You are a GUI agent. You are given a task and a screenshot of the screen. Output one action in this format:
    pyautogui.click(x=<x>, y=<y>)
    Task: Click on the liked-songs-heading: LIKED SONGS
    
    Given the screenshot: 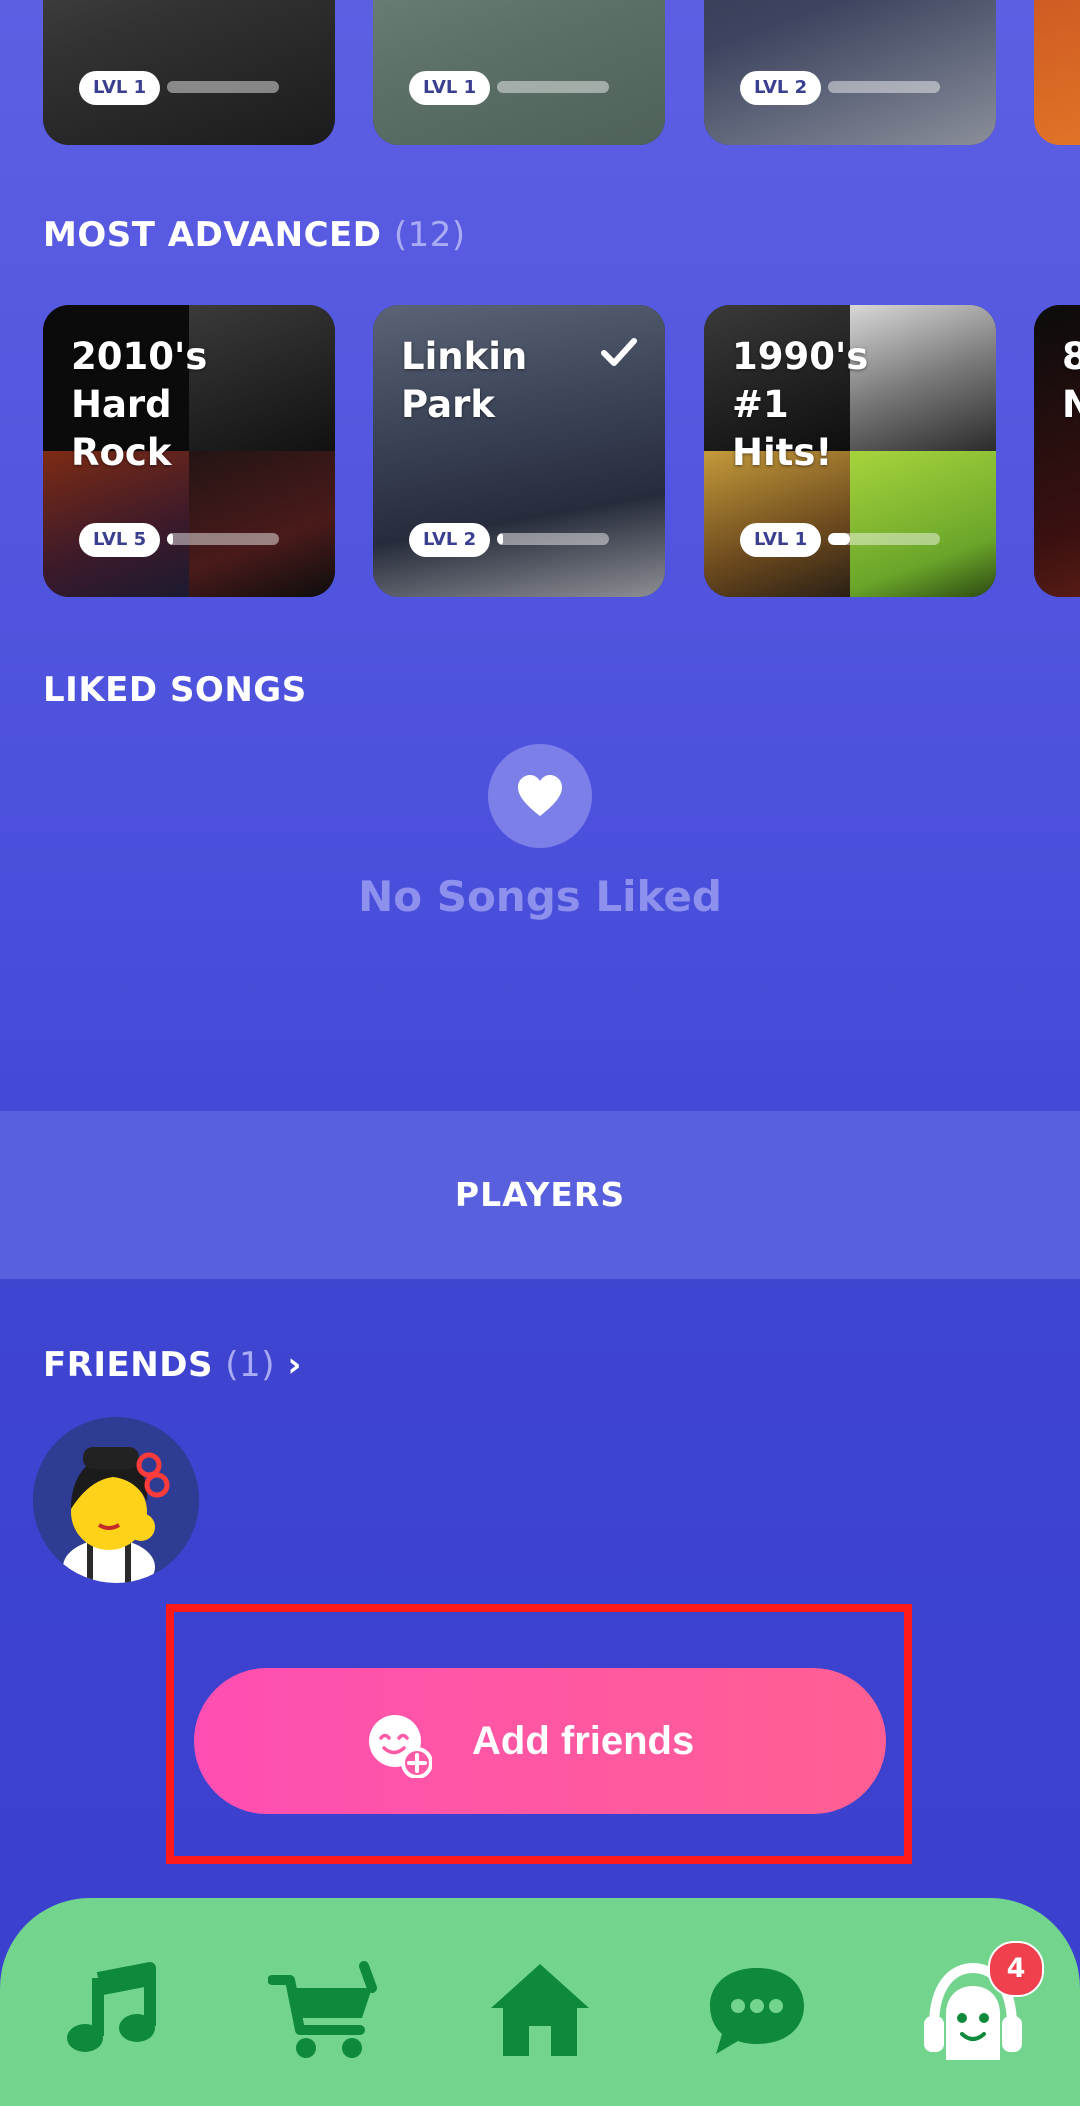 What is the action you would take?
    pyautogui.click(x=175, y=690)
    